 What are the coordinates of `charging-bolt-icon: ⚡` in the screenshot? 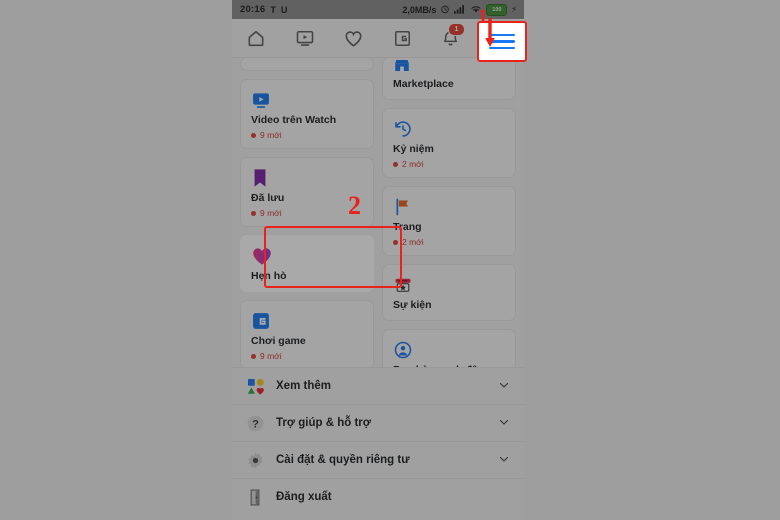 It's located at (514, 9).